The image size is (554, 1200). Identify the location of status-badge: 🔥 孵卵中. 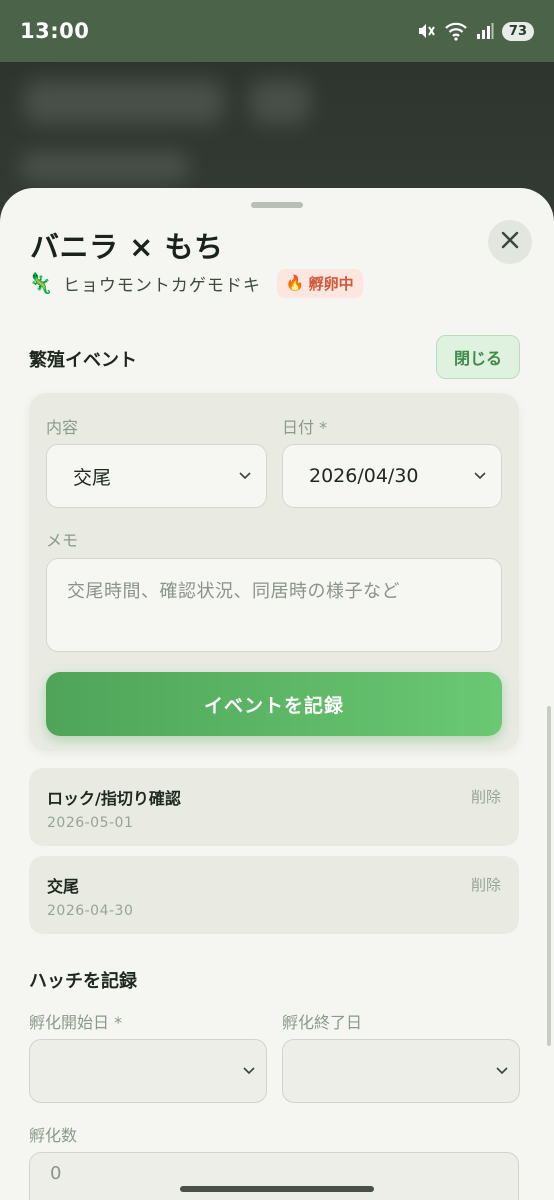
(319, 283).